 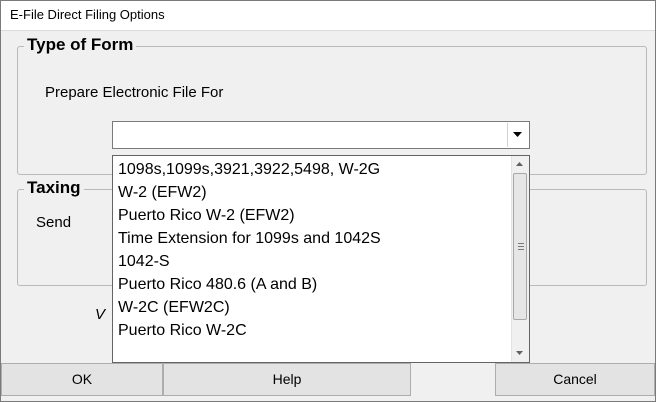 What do you see at coordinates (520, 353) in the screenshot?
I see `scroll-down-button` at bounding box center [520, 353].